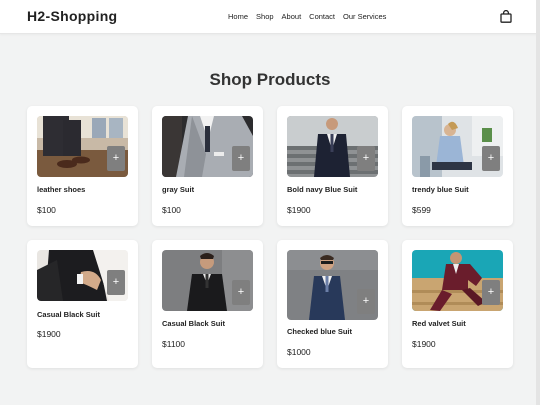  What do you see at coordinates (178, 189) in the screenshot?
I see `product-name: gray Suit` at bounding box center [178, 189].